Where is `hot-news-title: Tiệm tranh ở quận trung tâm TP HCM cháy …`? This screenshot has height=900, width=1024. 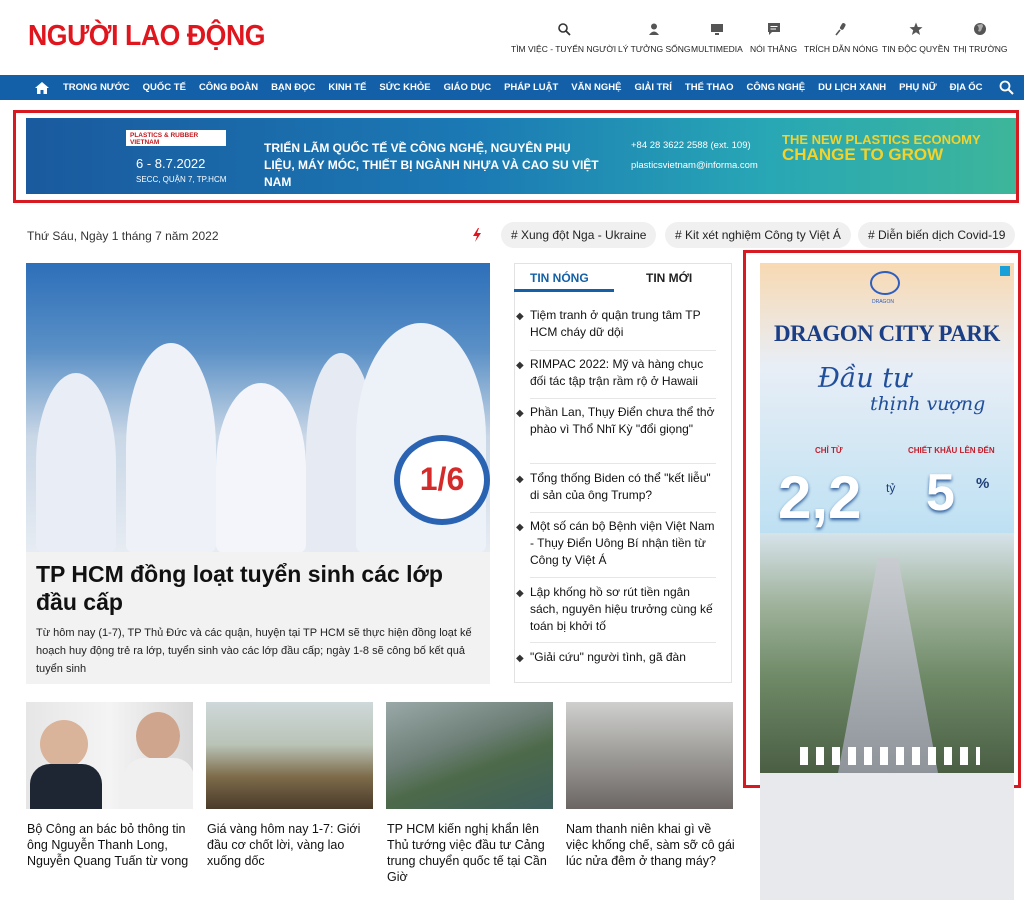 hot-news-title: Tiệm tranh ở quận trung tâm TP HCM cháy … is located at coordinates (615, 323).